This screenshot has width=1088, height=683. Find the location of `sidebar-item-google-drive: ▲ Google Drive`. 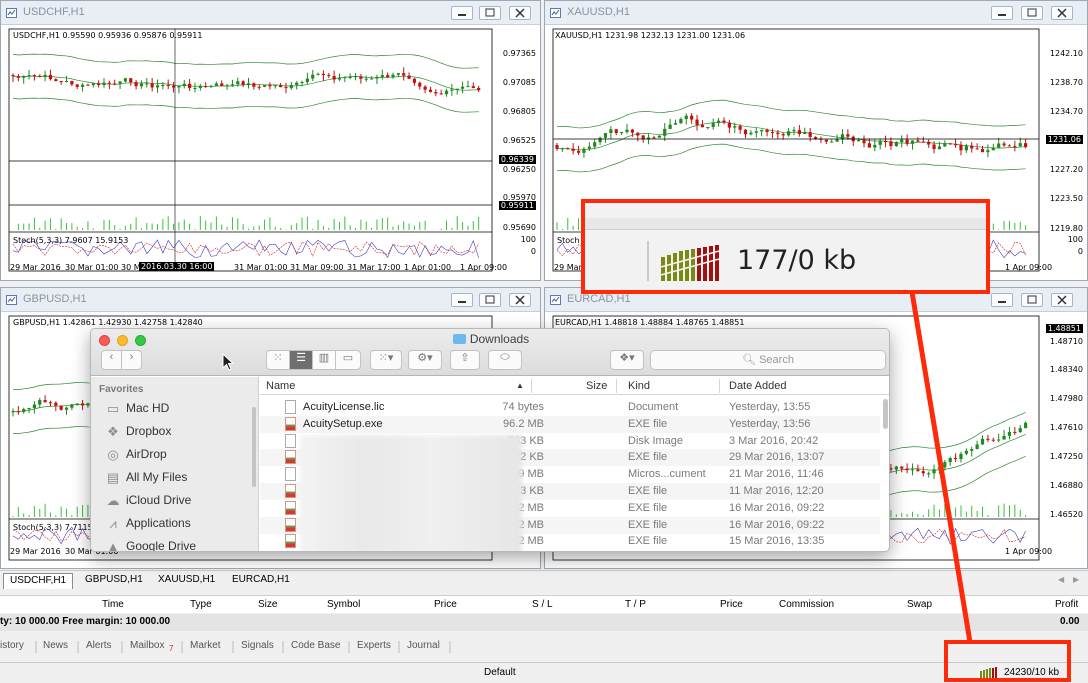

sidebar-item-google-drive: ▲ Google Drive is located at coordinates (150, 545).